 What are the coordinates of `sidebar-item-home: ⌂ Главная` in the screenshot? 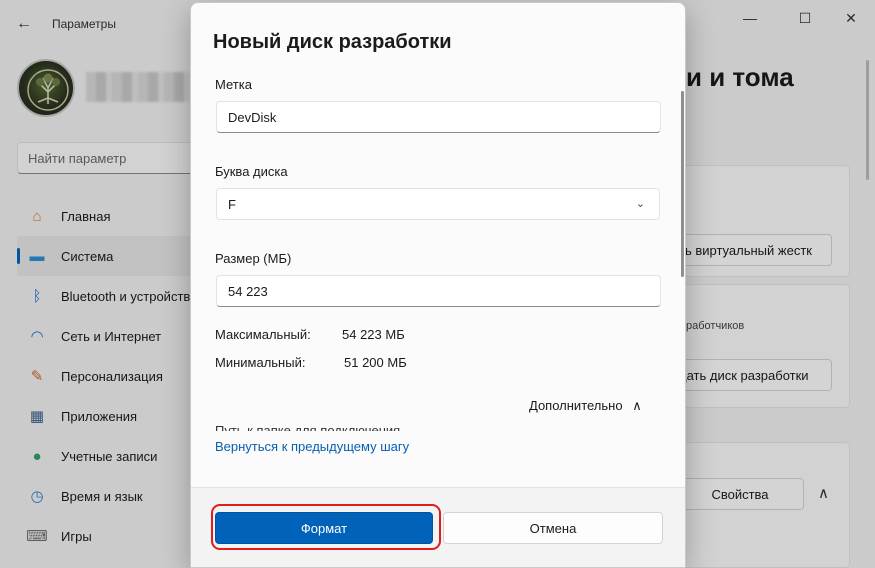 It's located at (117, 216).